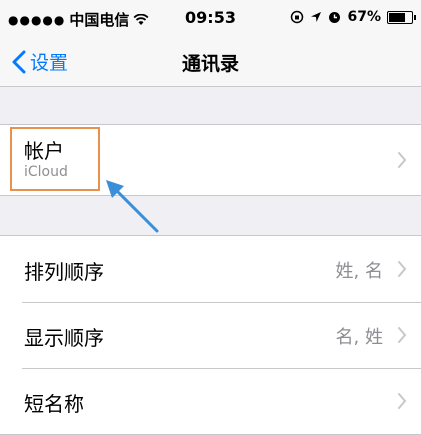 This screenshot has height=435, width=421. I want to click on battery-percent: 67%, so click(364, 17).